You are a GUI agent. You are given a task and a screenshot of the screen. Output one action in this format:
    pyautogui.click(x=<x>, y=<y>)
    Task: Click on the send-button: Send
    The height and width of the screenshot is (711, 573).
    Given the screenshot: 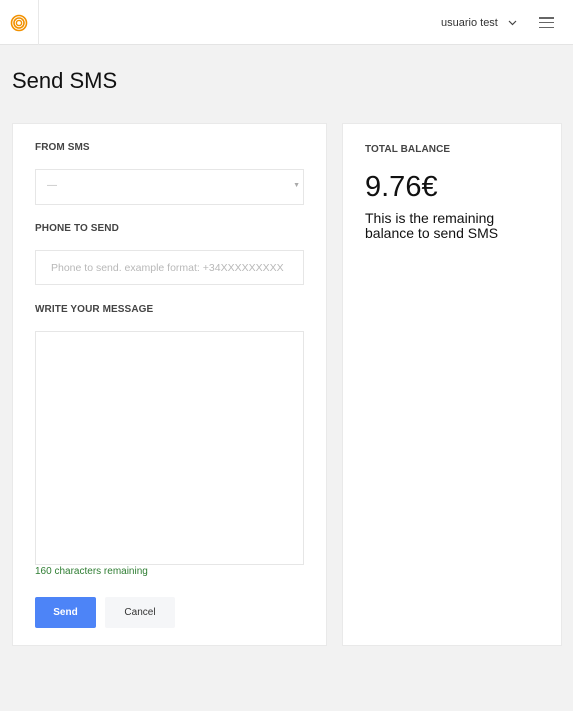 What is the action you would take?
    pyautogui.click(x=65, y=612)
    